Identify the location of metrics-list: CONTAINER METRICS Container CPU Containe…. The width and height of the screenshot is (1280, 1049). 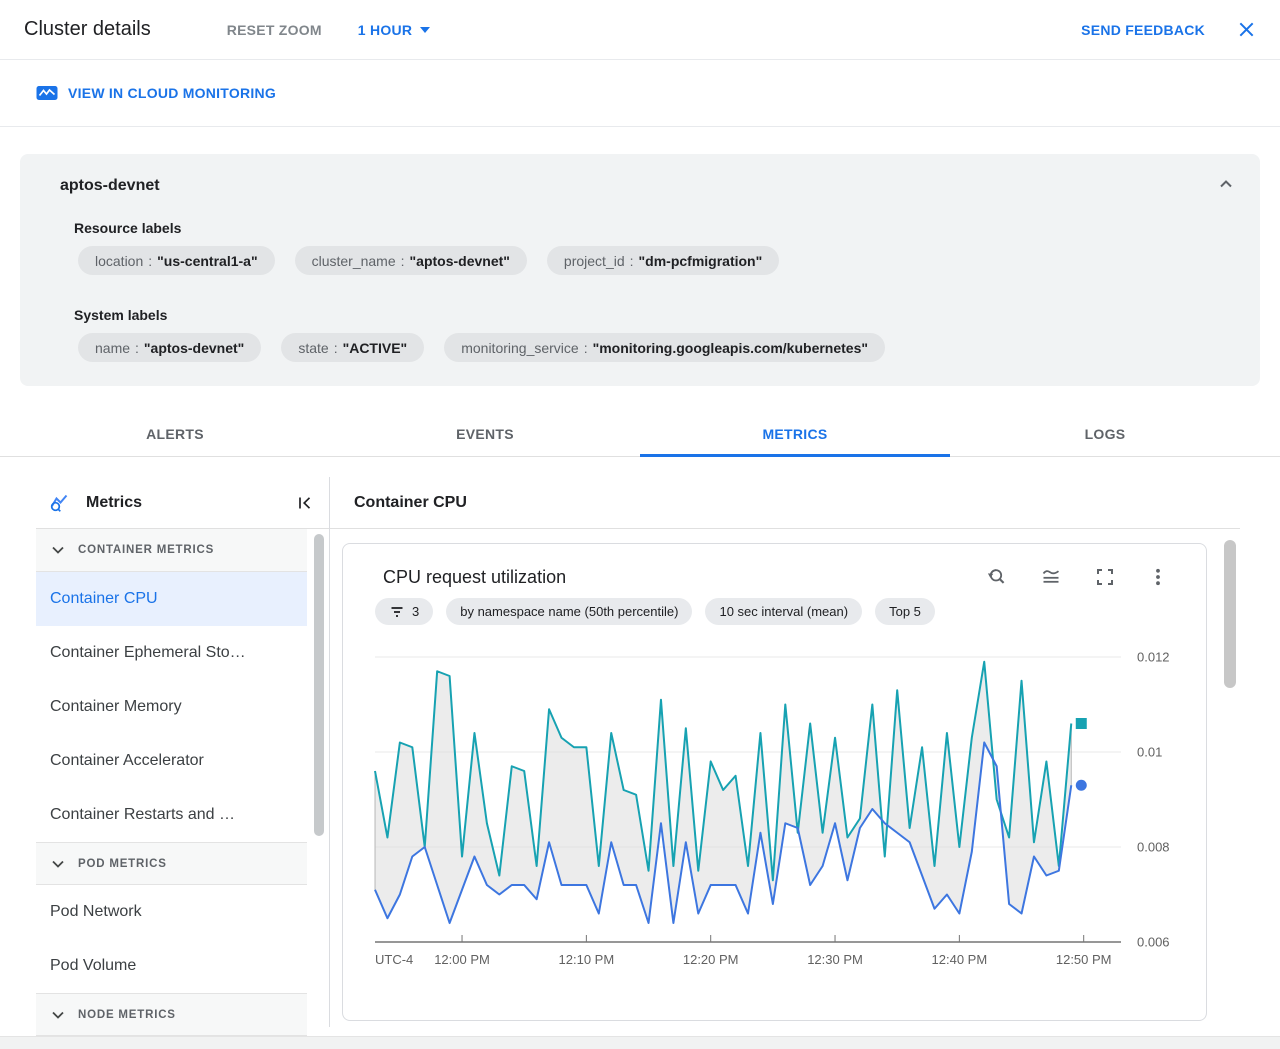
(182, 782).